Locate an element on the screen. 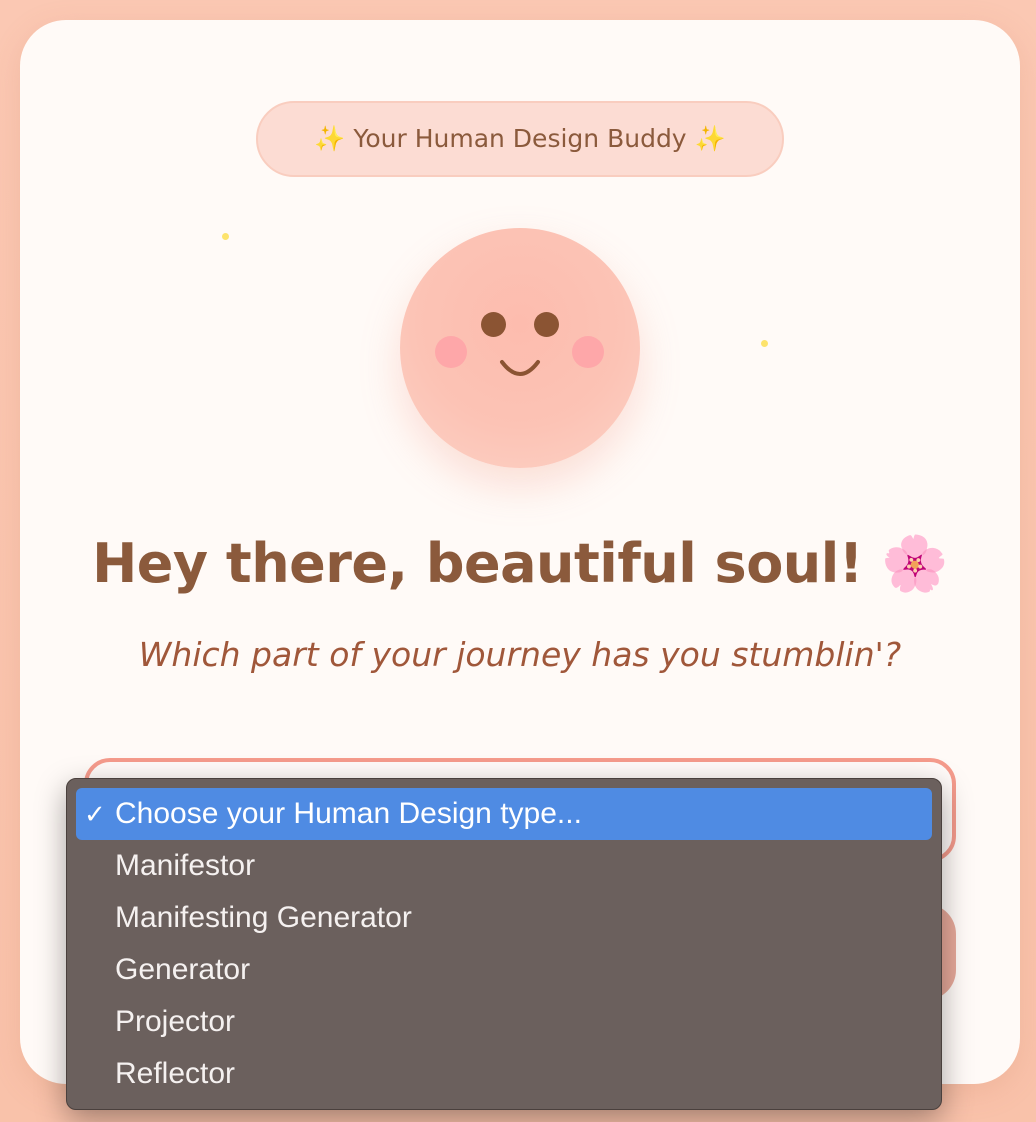 Image resolution: width=1036 pixels, height=1122 pixels. right-cheek is located at coordinates (588, 352).